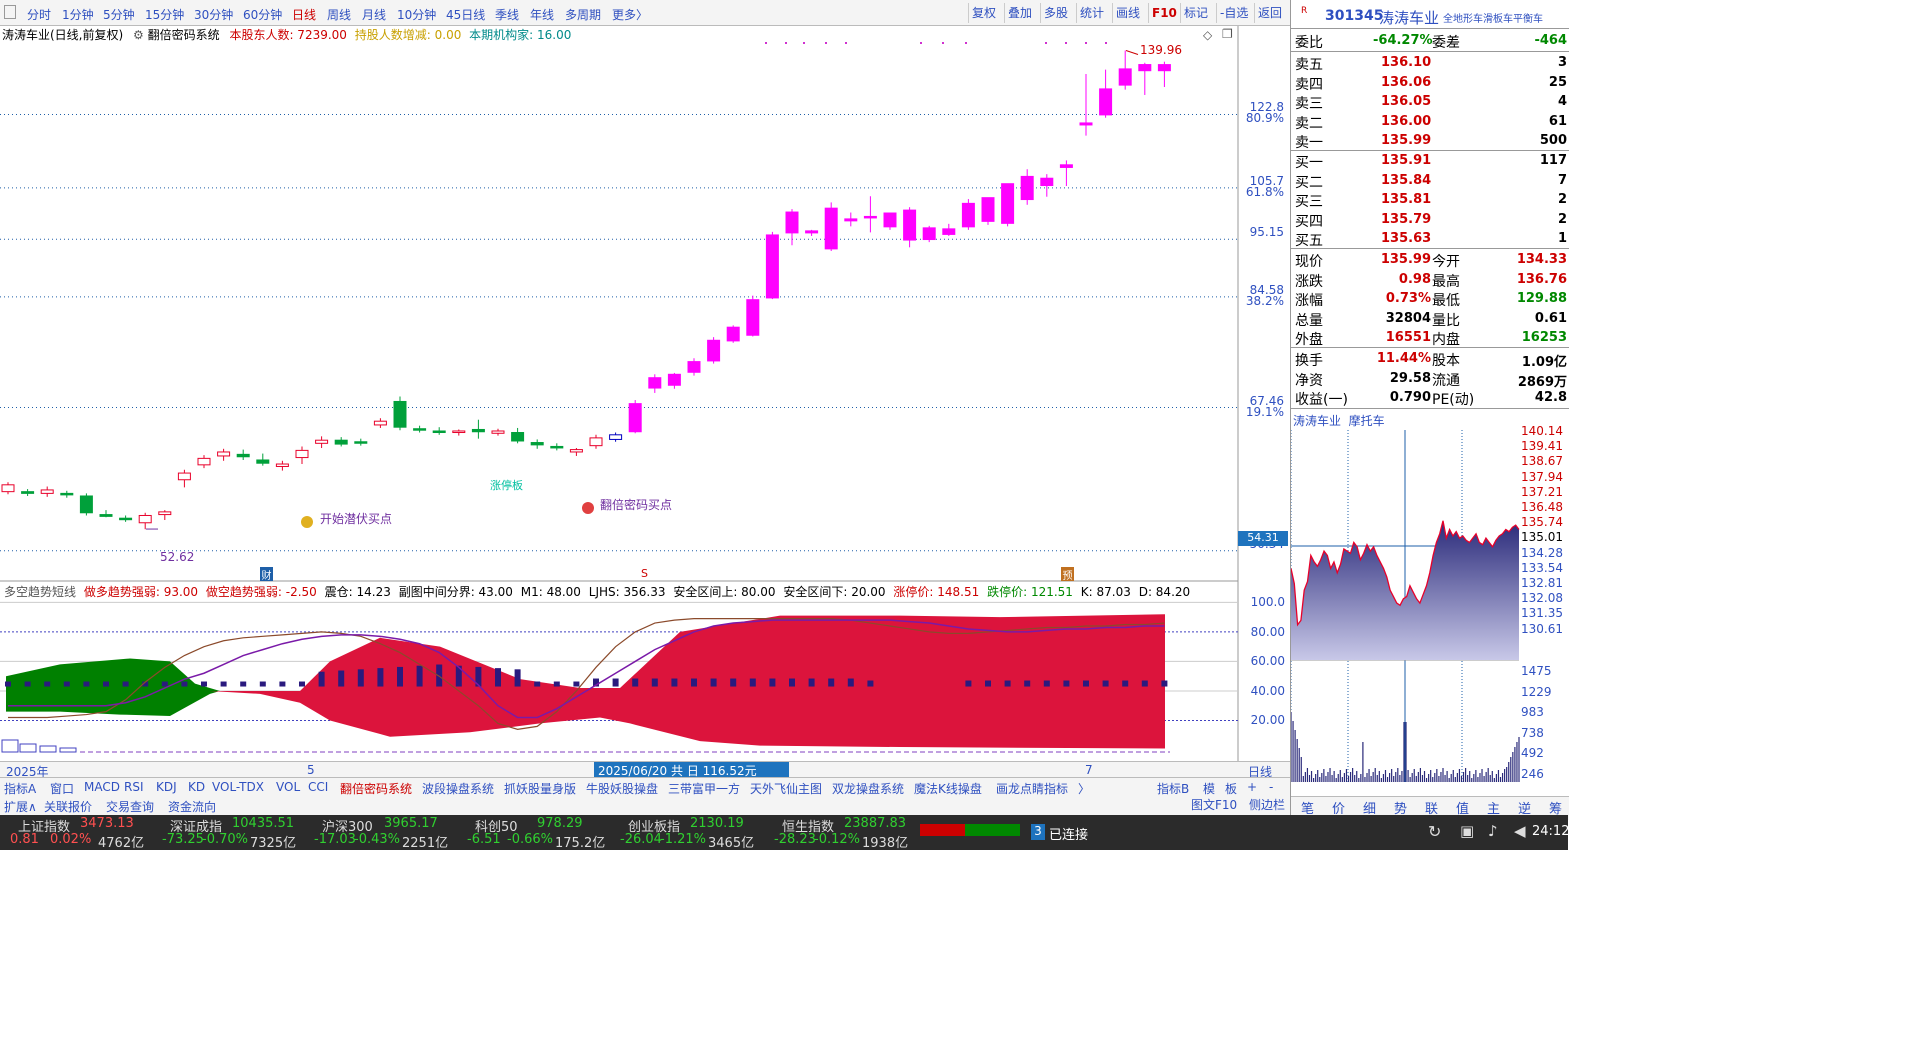 Image resolution: width=1920 pixels, height=1041 pixels. Describe the element at coordinates (102, 787) in the screenshot. I see `tab-indicator-2: MACD` at that location.